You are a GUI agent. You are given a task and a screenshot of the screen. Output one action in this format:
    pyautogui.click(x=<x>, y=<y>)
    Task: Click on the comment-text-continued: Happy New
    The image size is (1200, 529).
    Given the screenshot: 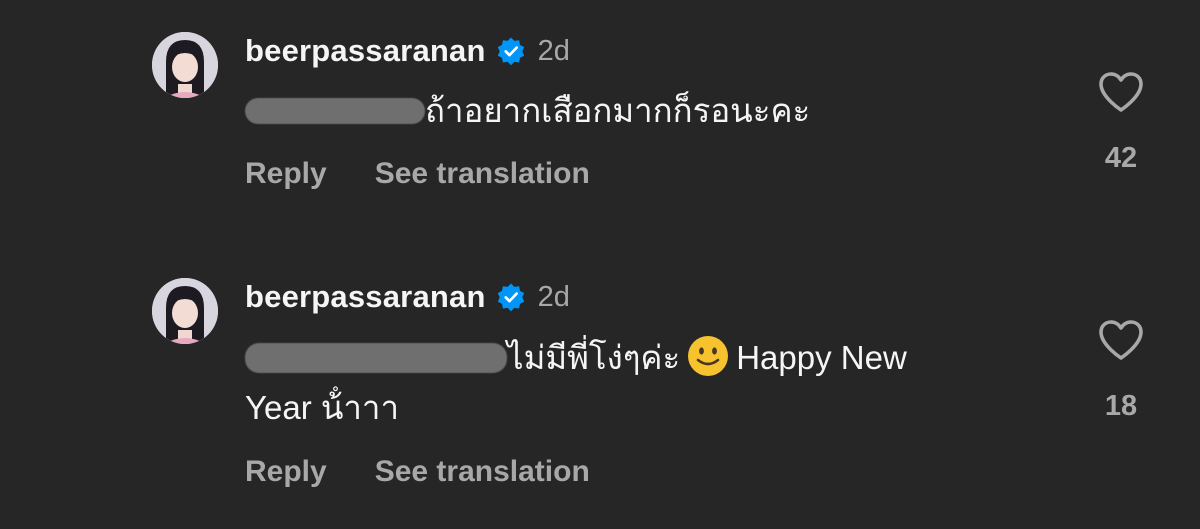 What is the action you would take?
    pyautogui.click(x=821, y=357)
    